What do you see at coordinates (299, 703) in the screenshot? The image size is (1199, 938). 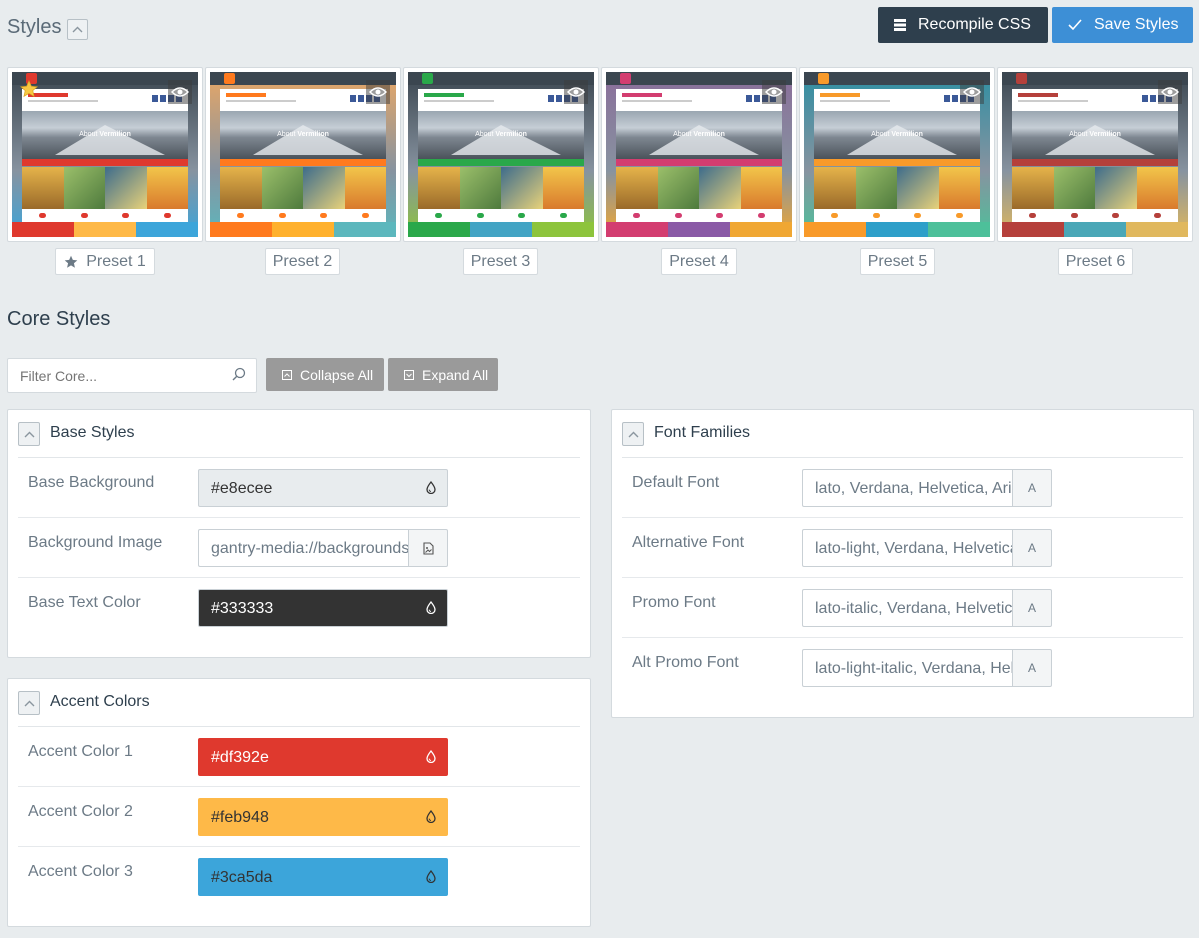 I see `panel-header: Accent Colors` at bounding box center [299, 703].